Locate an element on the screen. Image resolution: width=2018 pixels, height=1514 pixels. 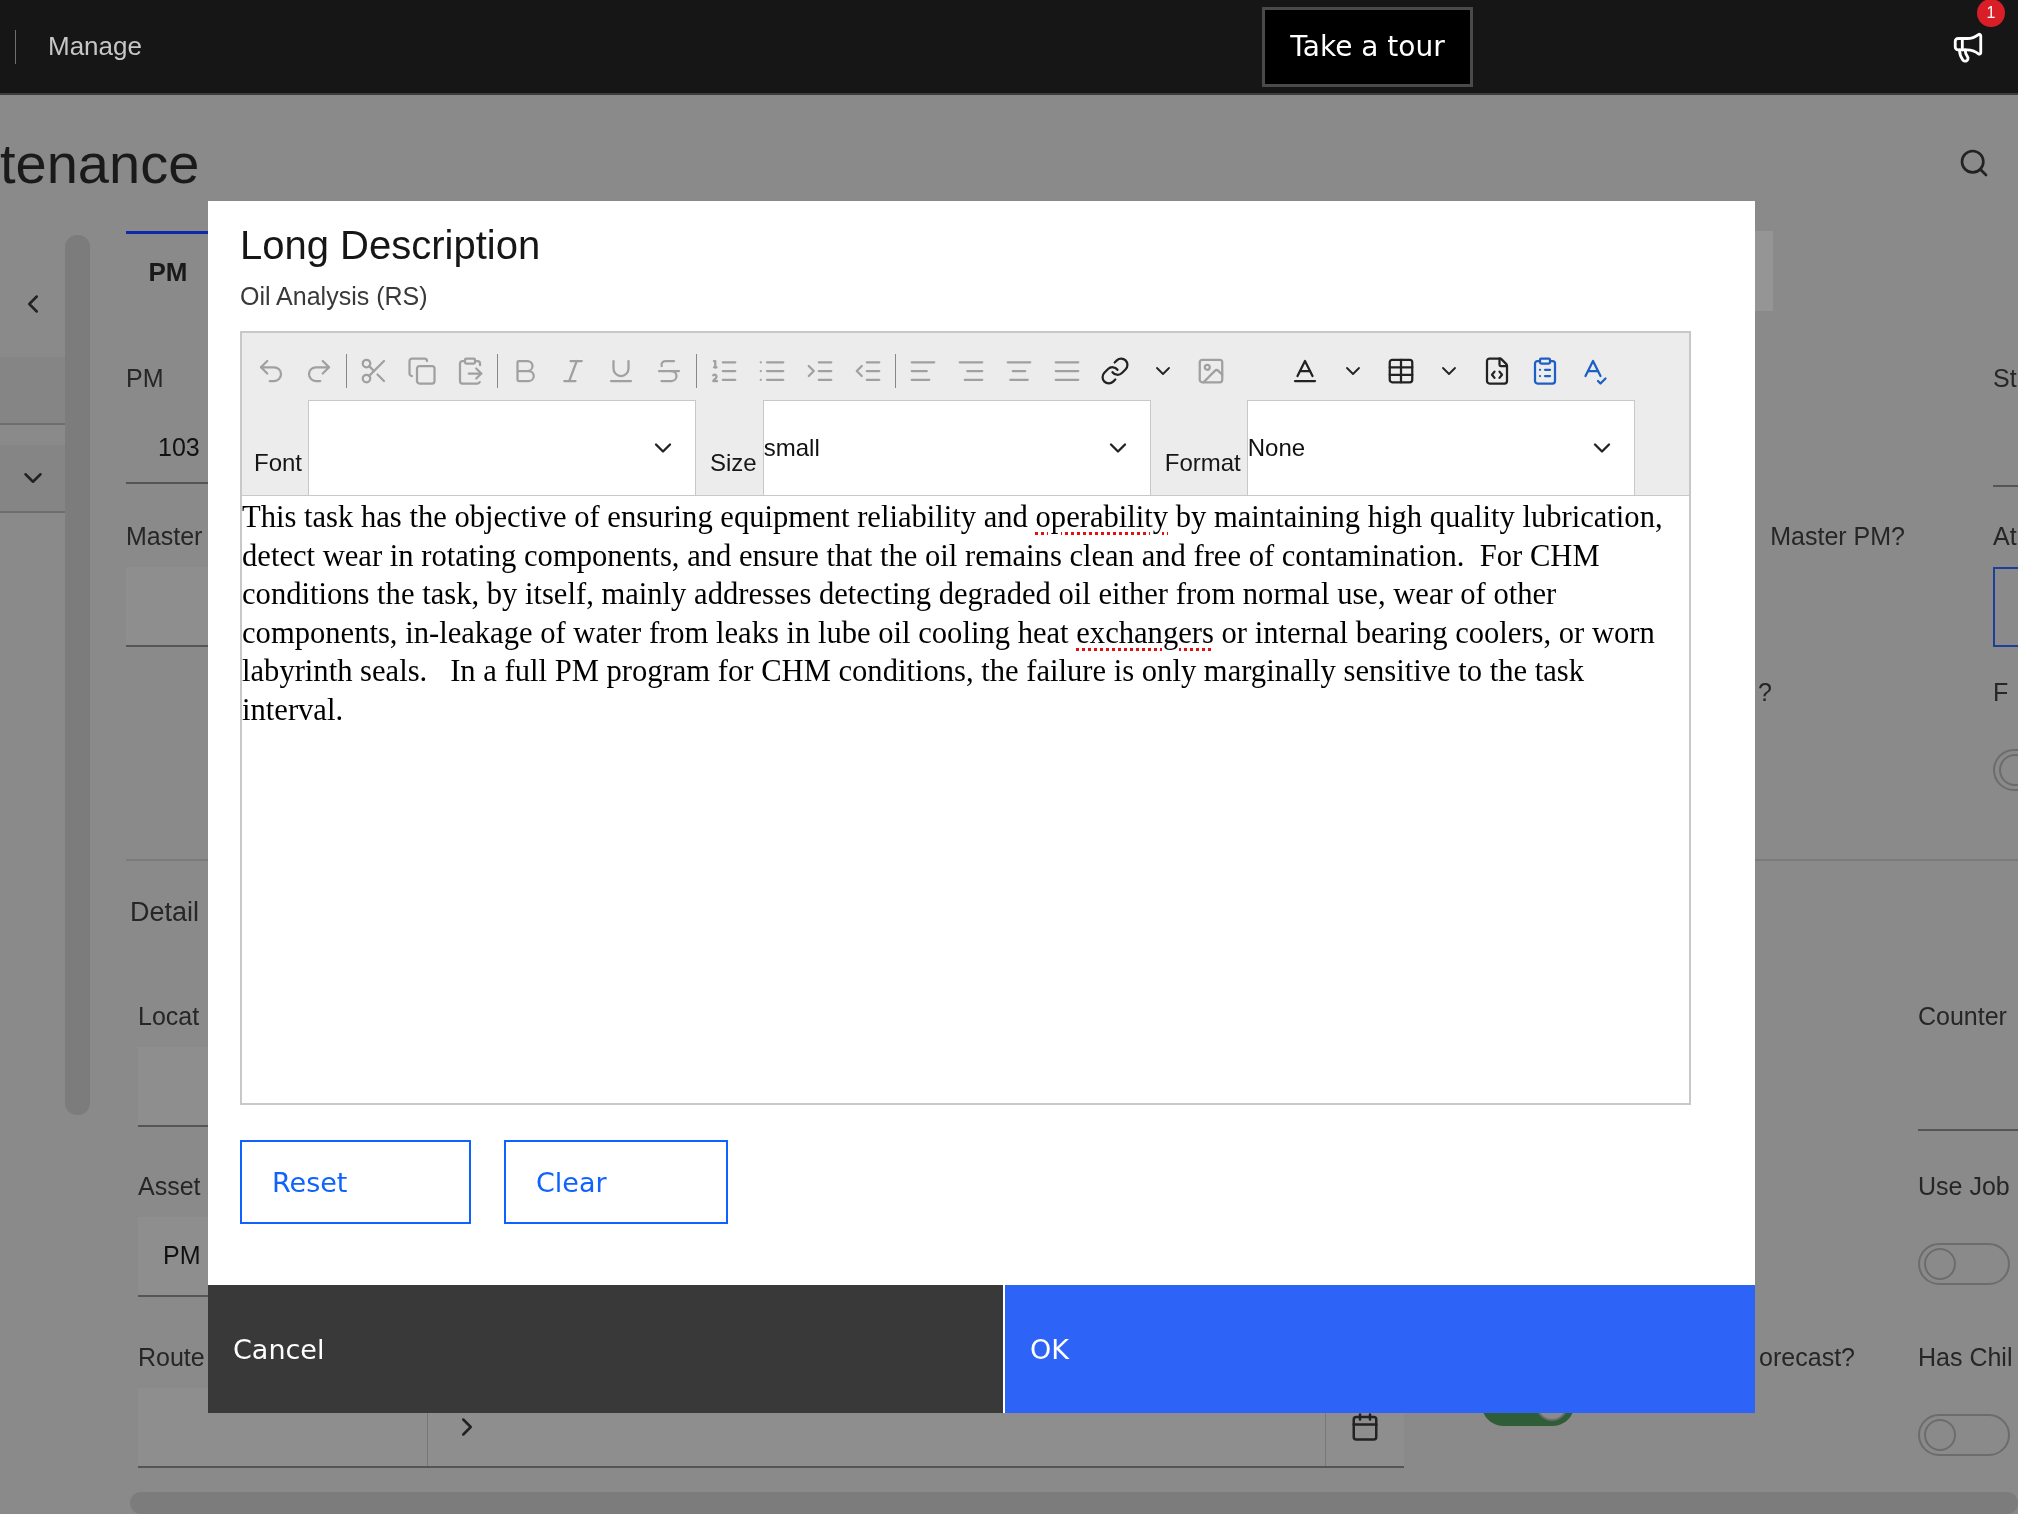
page-title: tenance is located at coordinates (100, 163).